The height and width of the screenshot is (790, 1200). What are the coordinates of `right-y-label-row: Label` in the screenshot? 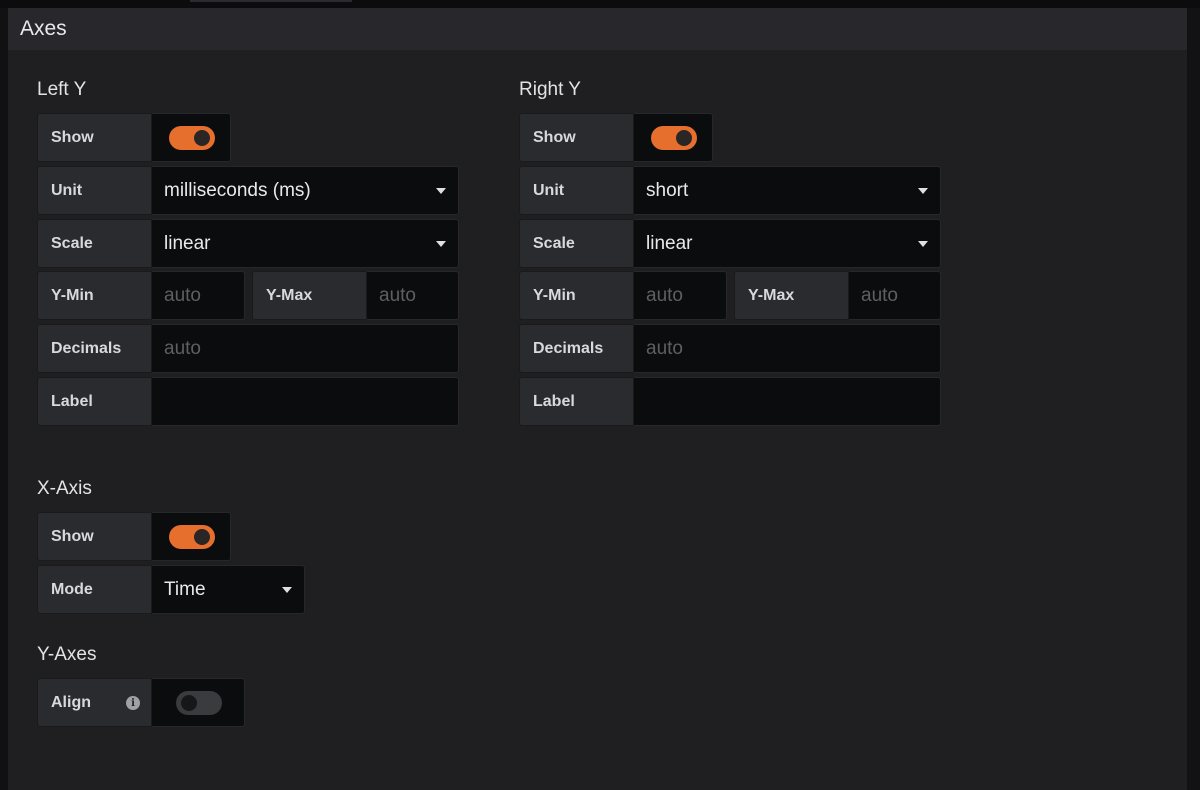 It's located at (730, 401).